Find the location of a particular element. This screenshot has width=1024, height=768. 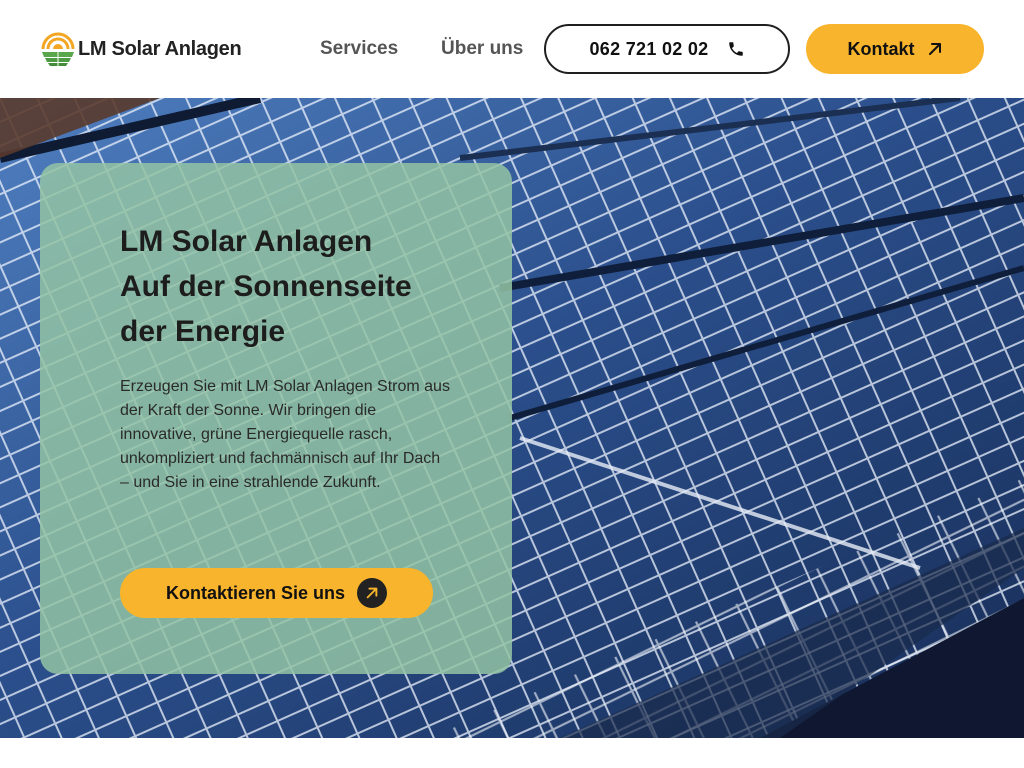

contact-button: Kontakt is located at coordinates (895, 49).